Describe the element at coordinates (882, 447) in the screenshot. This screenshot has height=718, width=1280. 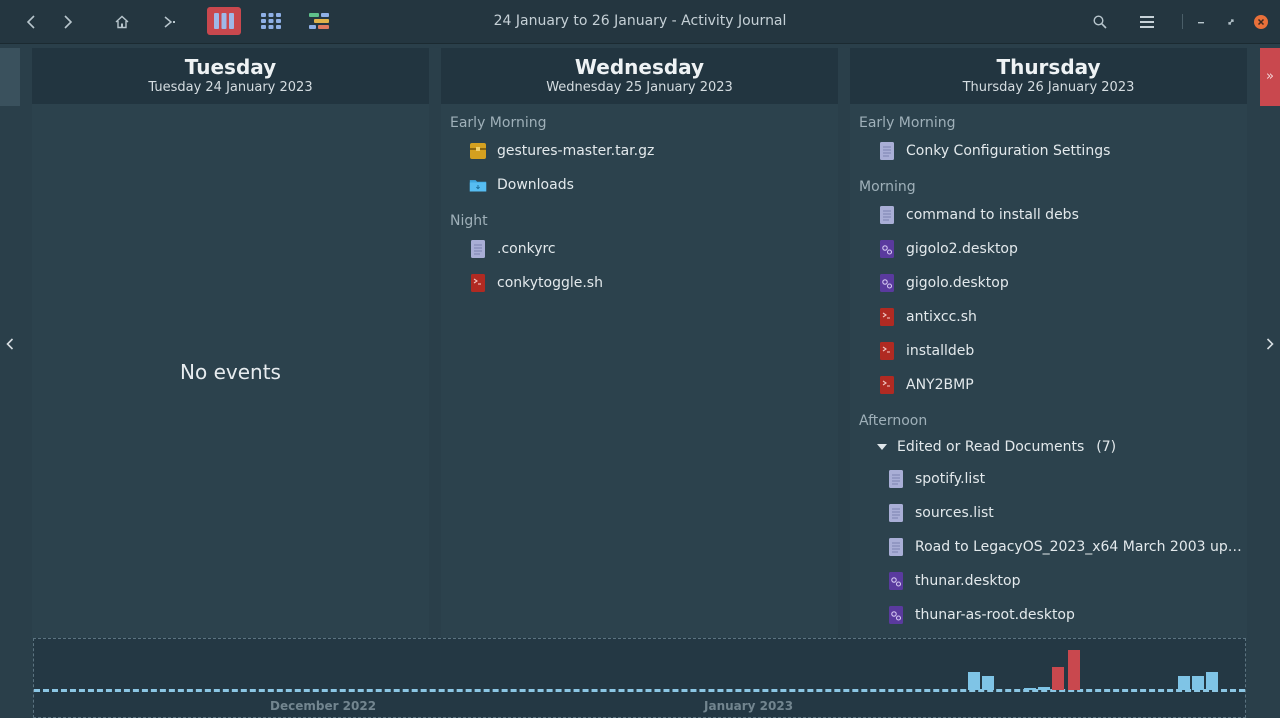
I see `expander-triangle-icon` at that location.